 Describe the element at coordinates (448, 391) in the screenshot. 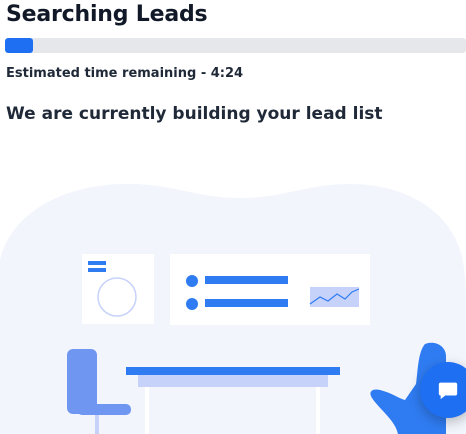

I see `chat-bubble-icon` at that location.